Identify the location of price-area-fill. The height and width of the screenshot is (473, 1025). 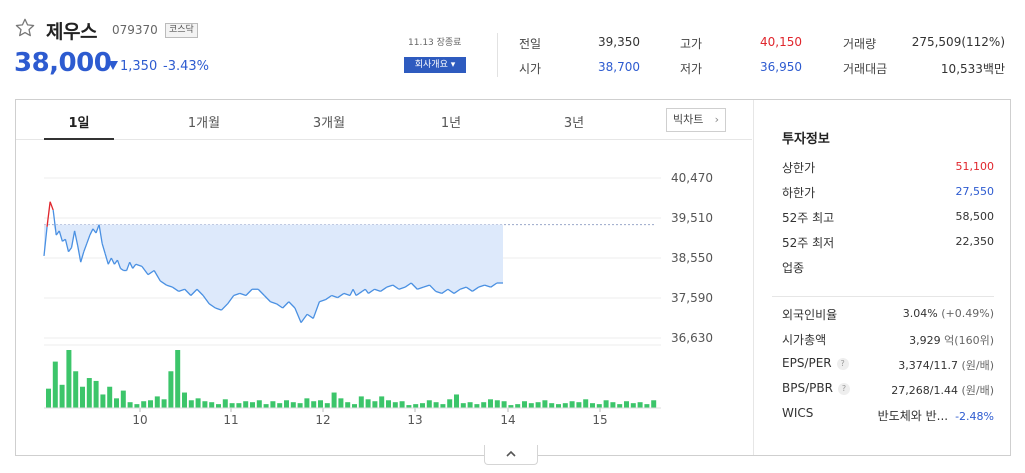
(273, 273).